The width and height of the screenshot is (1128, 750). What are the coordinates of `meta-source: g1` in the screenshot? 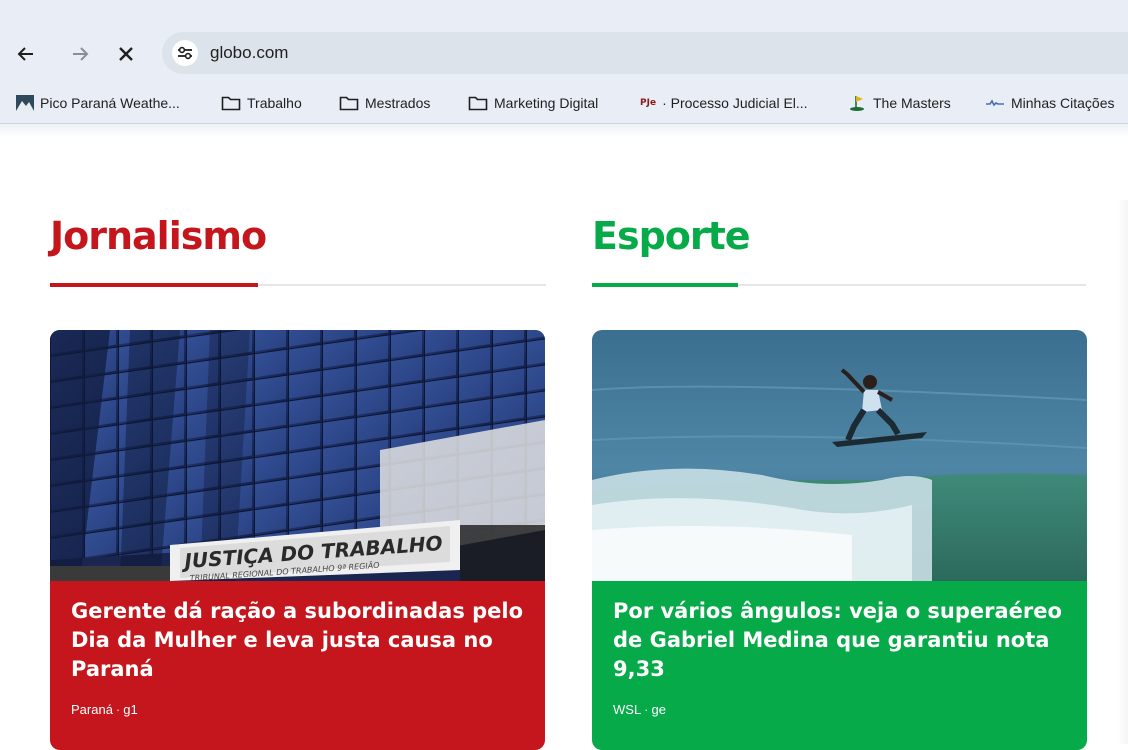 It's located at (130, 709).